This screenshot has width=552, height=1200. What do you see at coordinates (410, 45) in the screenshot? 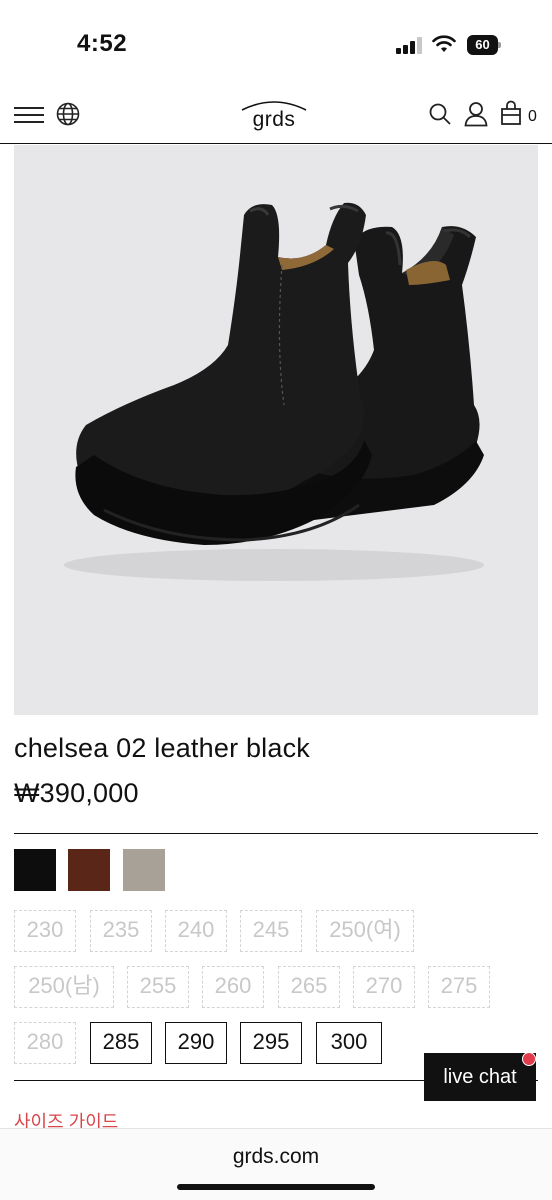
I see `cellular-signal-icon` at bounding box center [410, 45].